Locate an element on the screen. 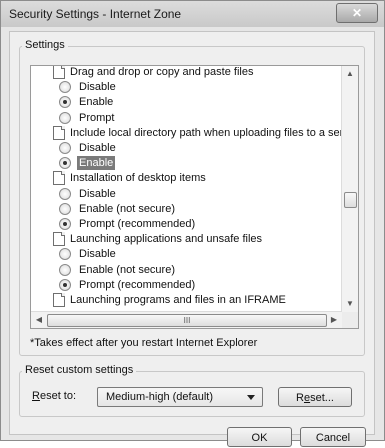 This screenshot has height=448, width=385. horizontal-scroll-thumb: III is located at coordinates (187, 320).